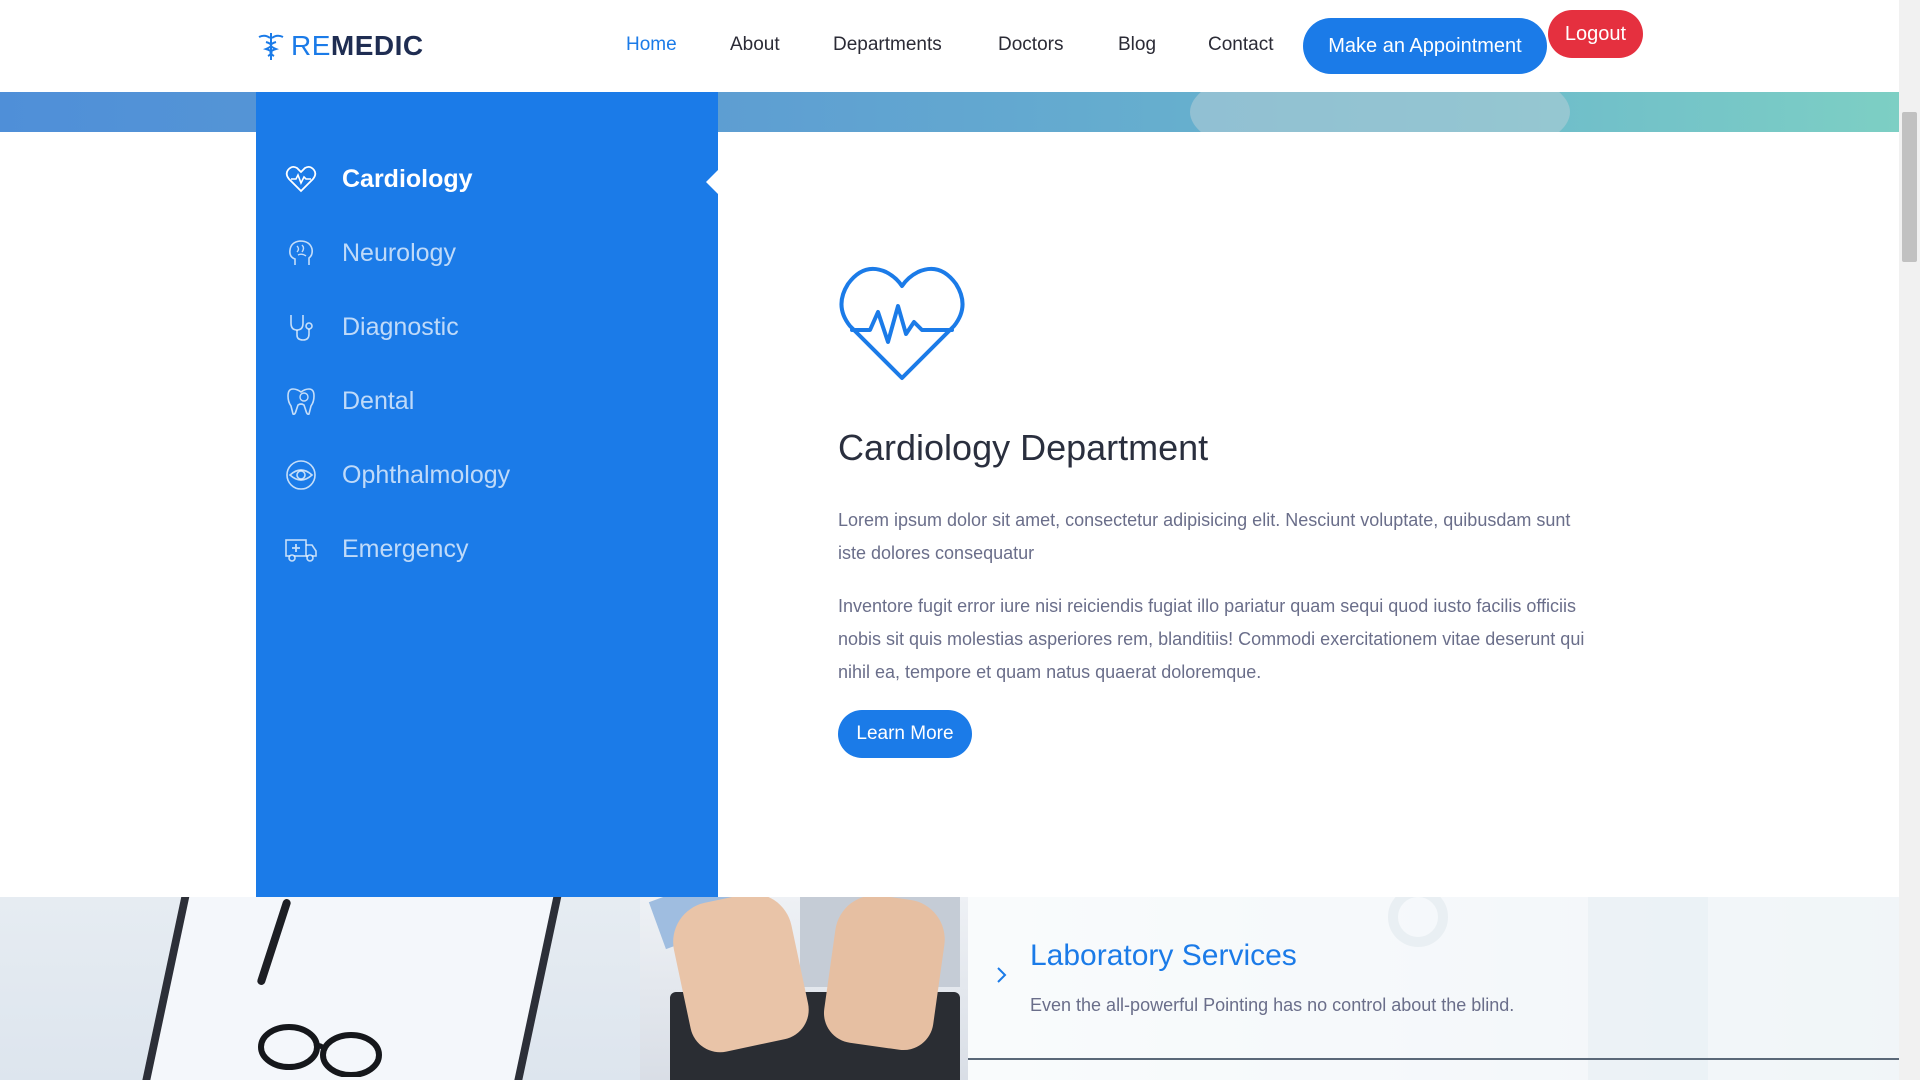  What do you see at coordinates (400, 326) in the screenshot?
I see `dept-label: Diagnostic` at bounding box center [400, 326].